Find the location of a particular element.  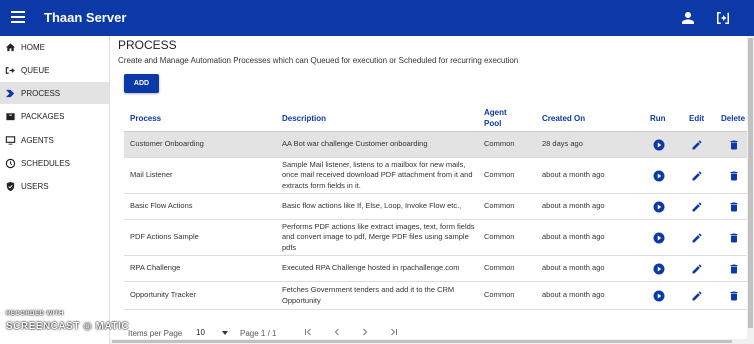

screencast-watermark: RECORDED WITH SCREENCAST ◎ MATIC is located at coordinates (67, 321).